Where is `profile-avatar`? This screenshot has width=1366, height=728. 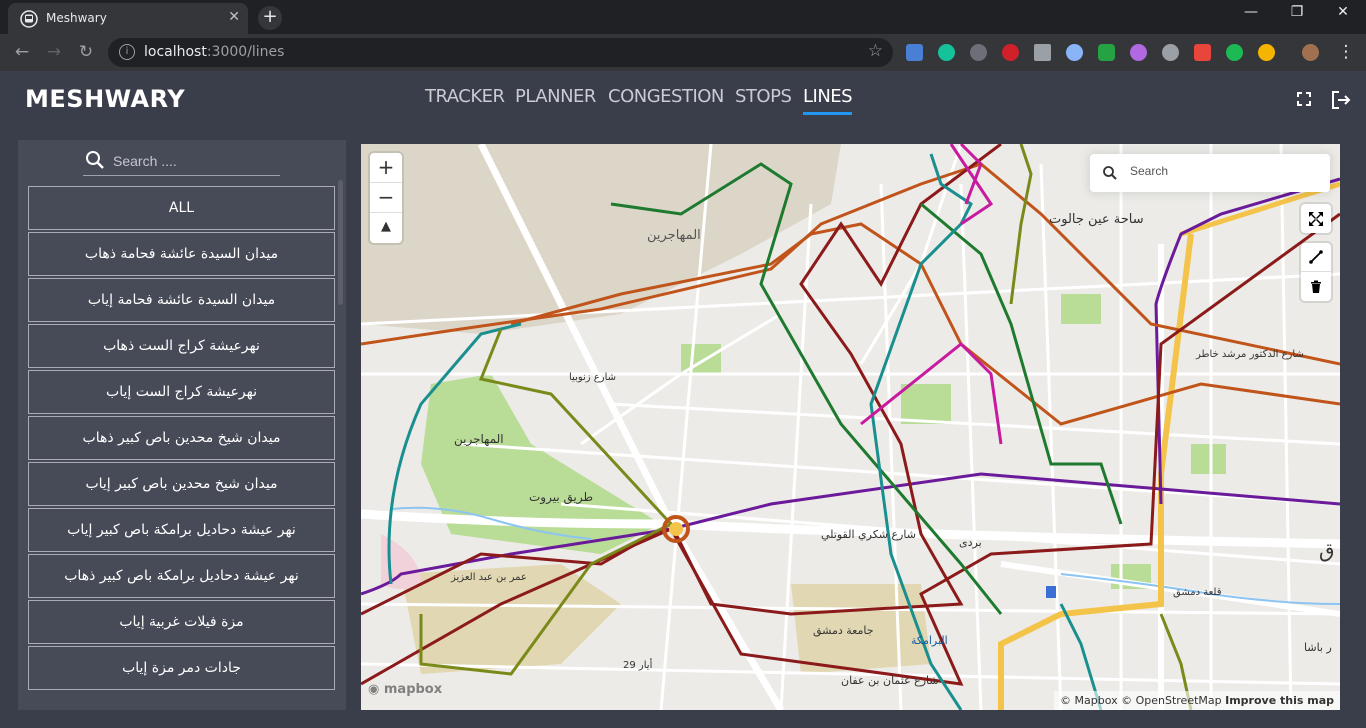 profile-avatar is located at coordinates (1310, 52).